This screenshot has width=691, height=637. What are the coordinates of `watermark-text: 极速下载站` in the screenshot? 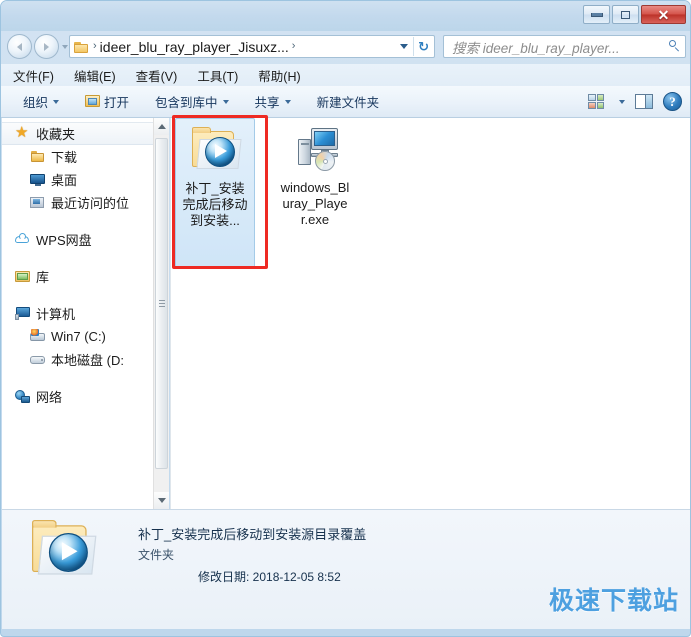 It's located at (613, 601).